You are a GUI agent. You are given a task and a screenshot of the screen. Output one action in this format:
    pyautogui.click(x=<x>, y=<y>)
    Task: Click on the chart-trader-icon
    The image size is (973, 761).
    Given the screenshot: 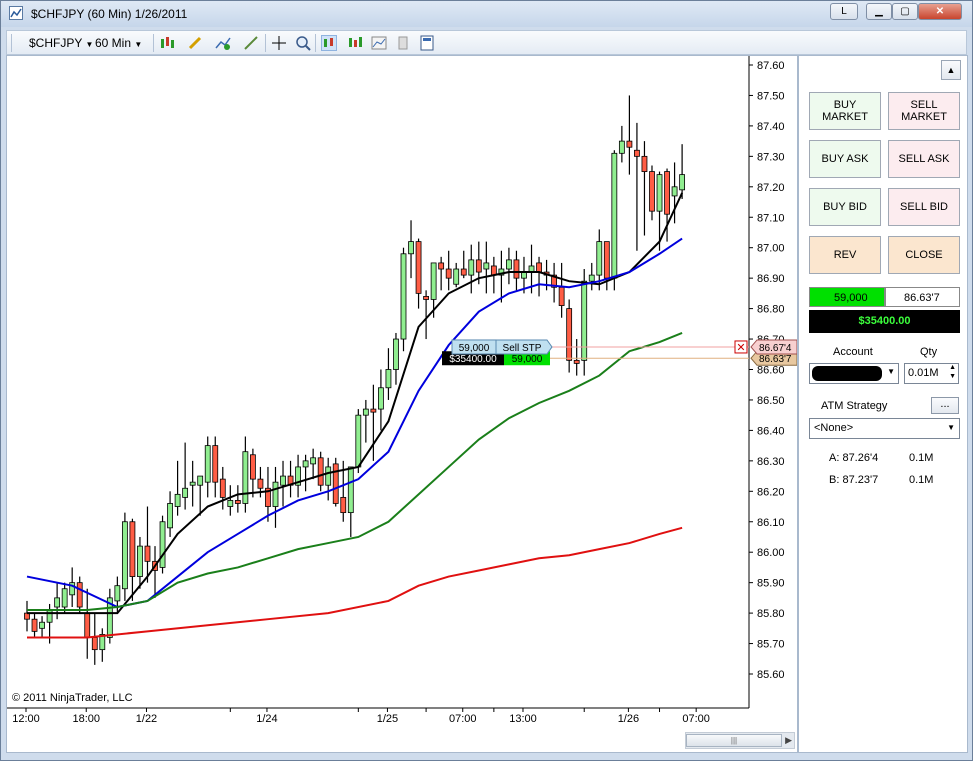 What is the action you would take?
    pyautogui.click(x=329, y=43)
    